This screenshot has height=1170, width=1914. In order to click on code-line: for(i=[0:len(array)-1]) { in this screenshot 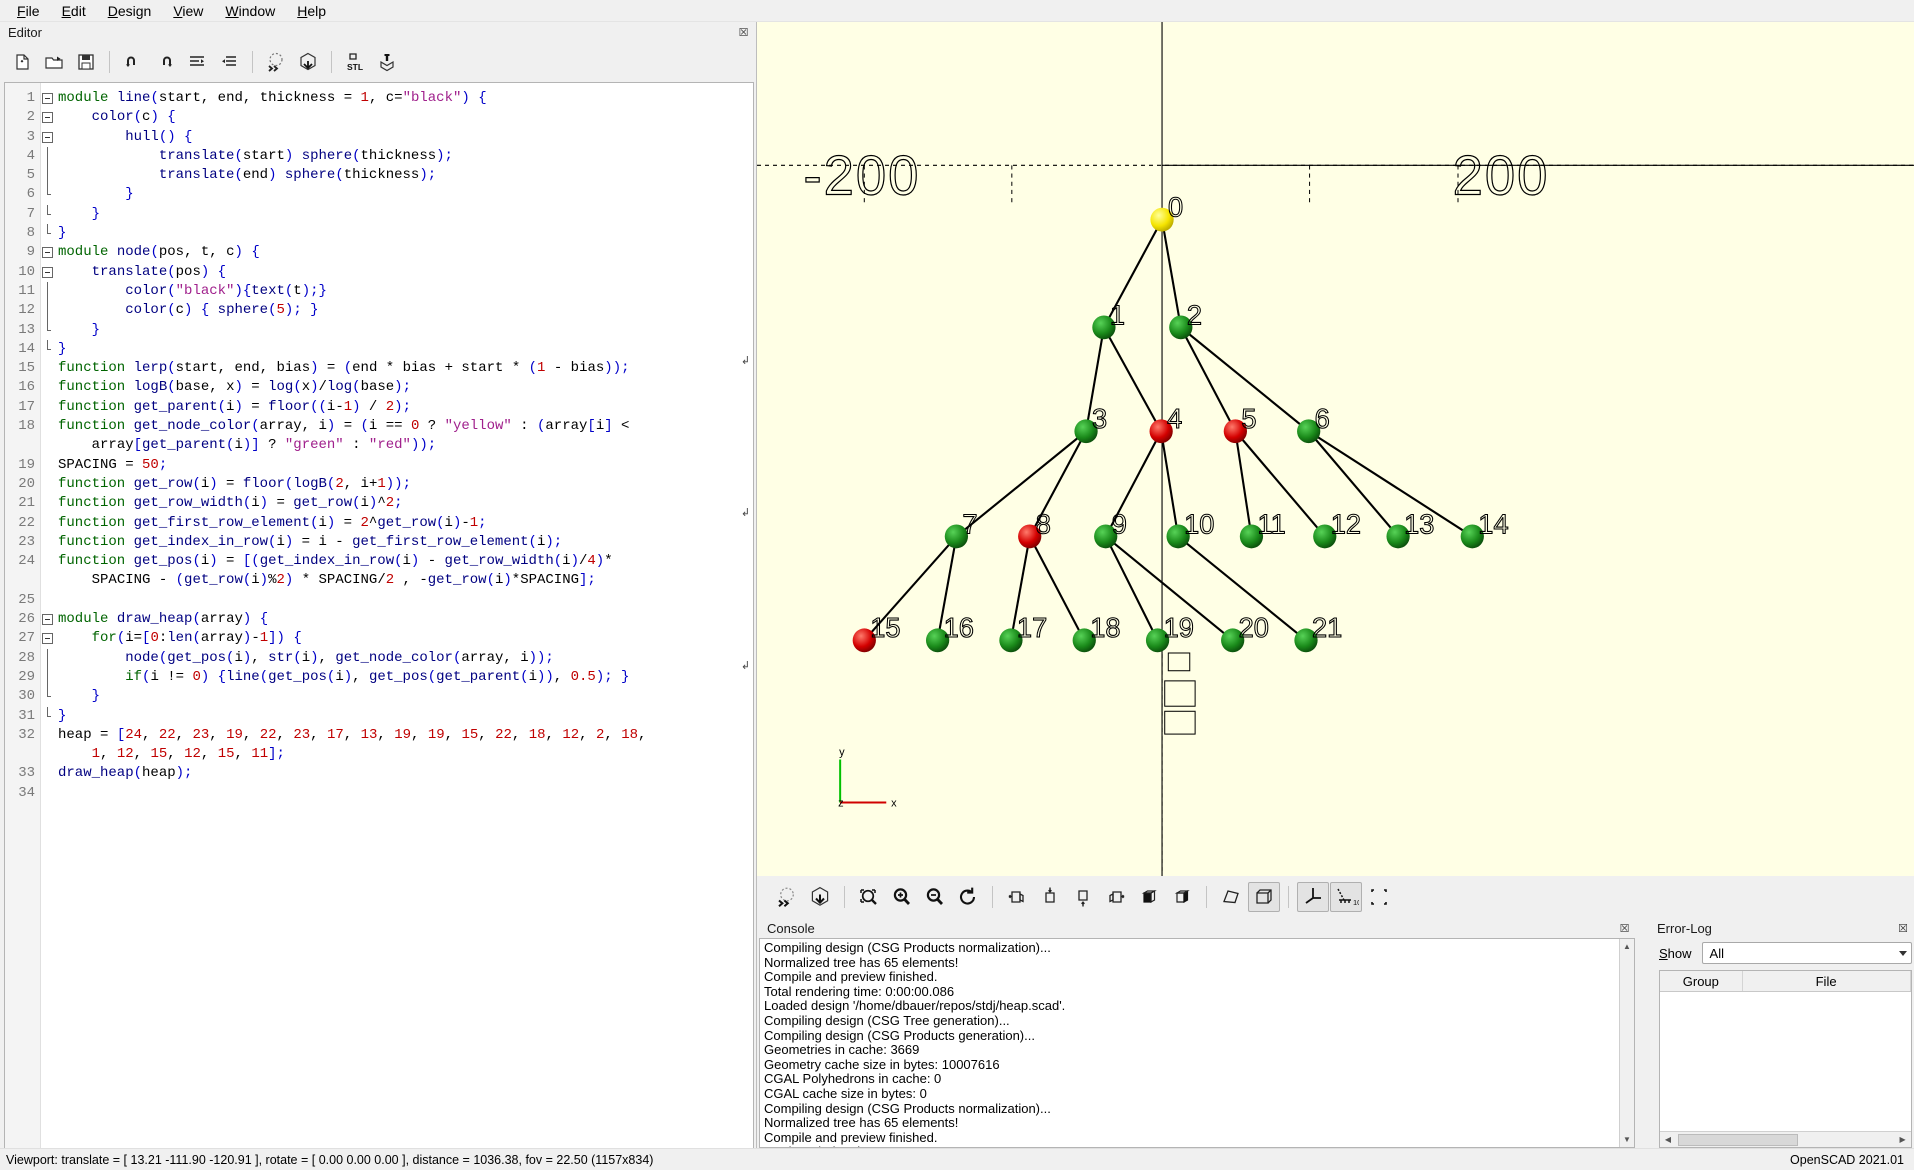, I will do `click(196, 638)`.